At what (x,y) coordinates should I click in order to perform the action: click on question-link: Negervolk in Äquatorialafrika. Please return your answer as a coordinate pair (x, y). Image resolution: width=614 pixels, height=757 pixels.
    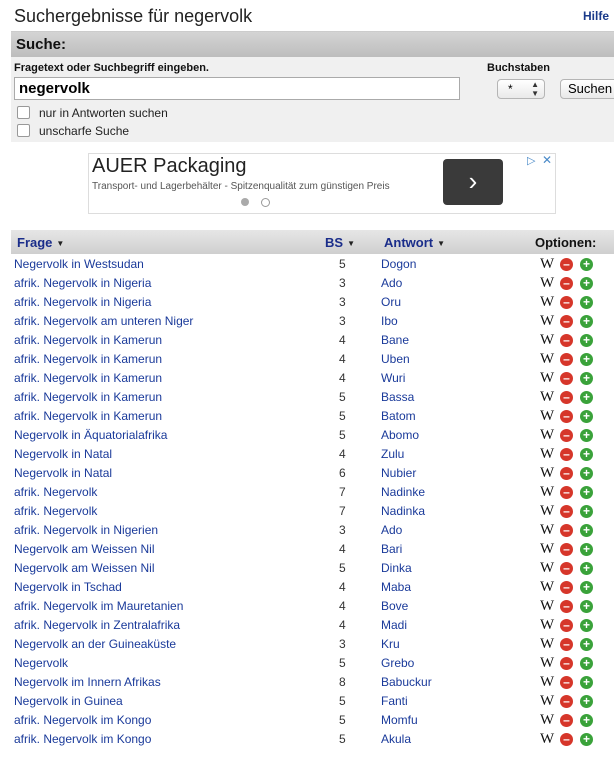
    Looking at the image, I should click on (90, 435).